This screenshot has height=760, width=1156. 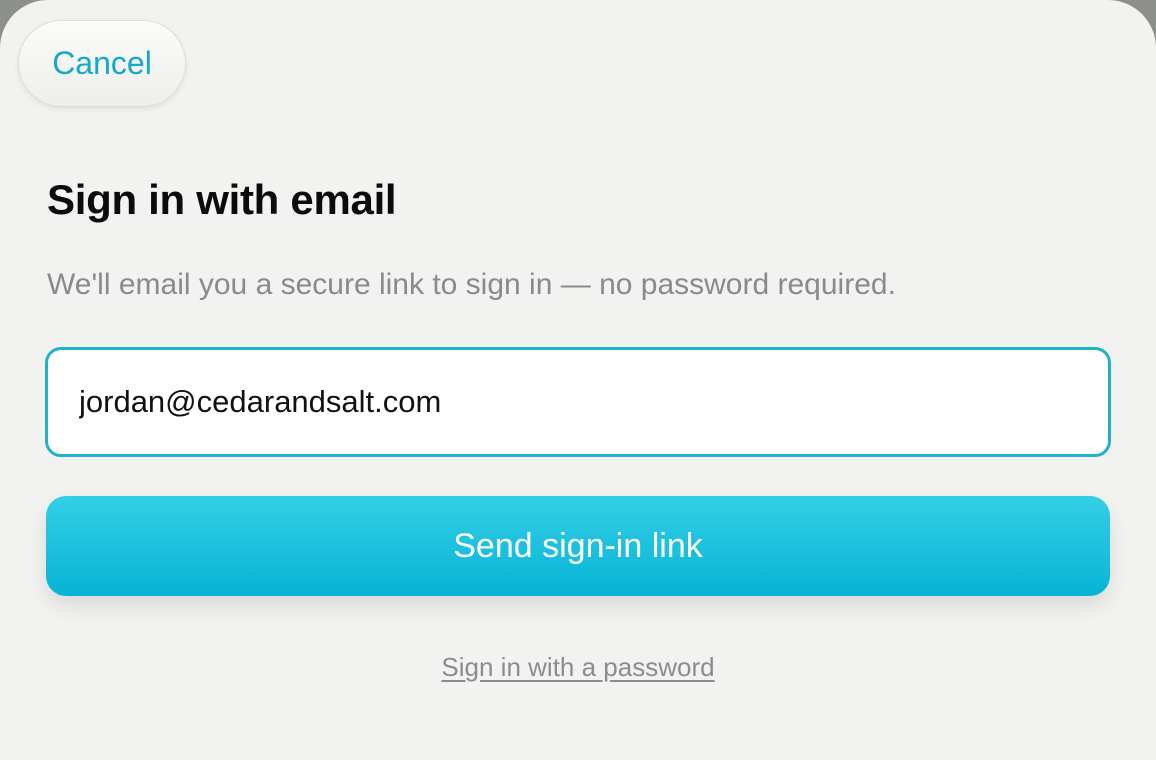 I want to click on email-input, so click(x=593, y=402).